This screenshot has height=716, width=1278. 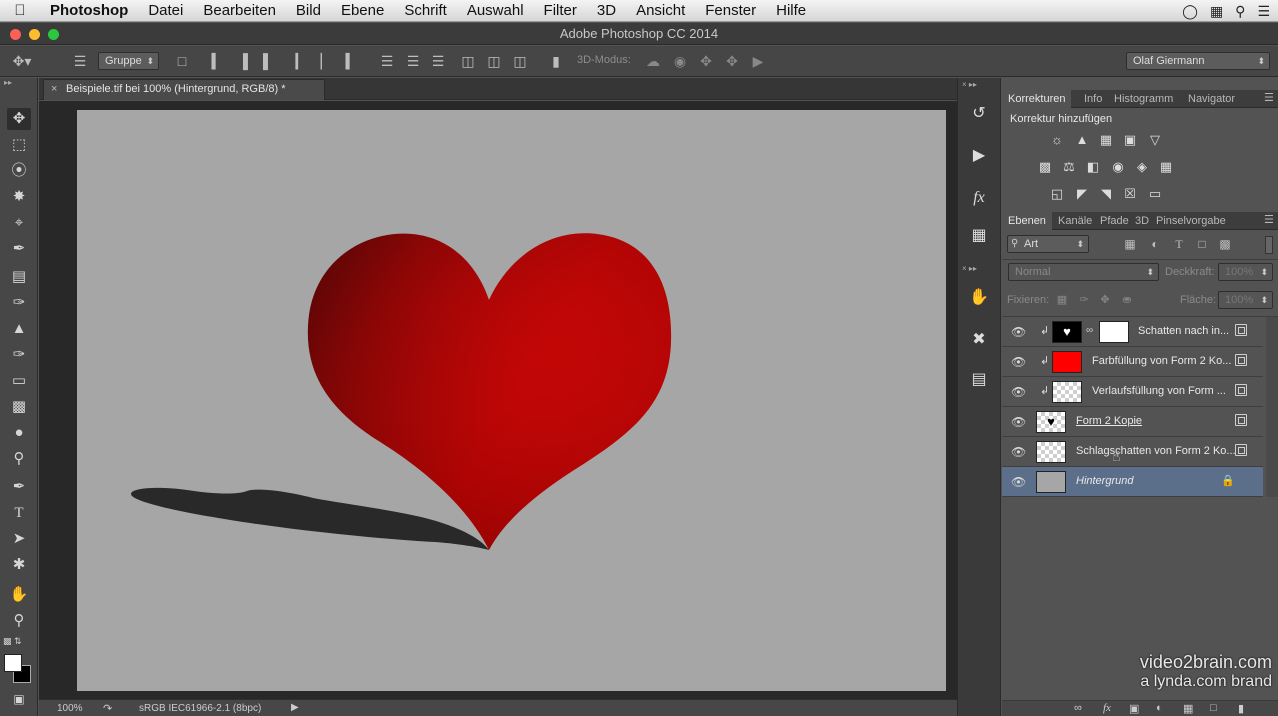 What do you see at coordinates (1211, 99) in the screenshot?
I see `tab-navigator: Navigator` at bounding box center [1211, 99].